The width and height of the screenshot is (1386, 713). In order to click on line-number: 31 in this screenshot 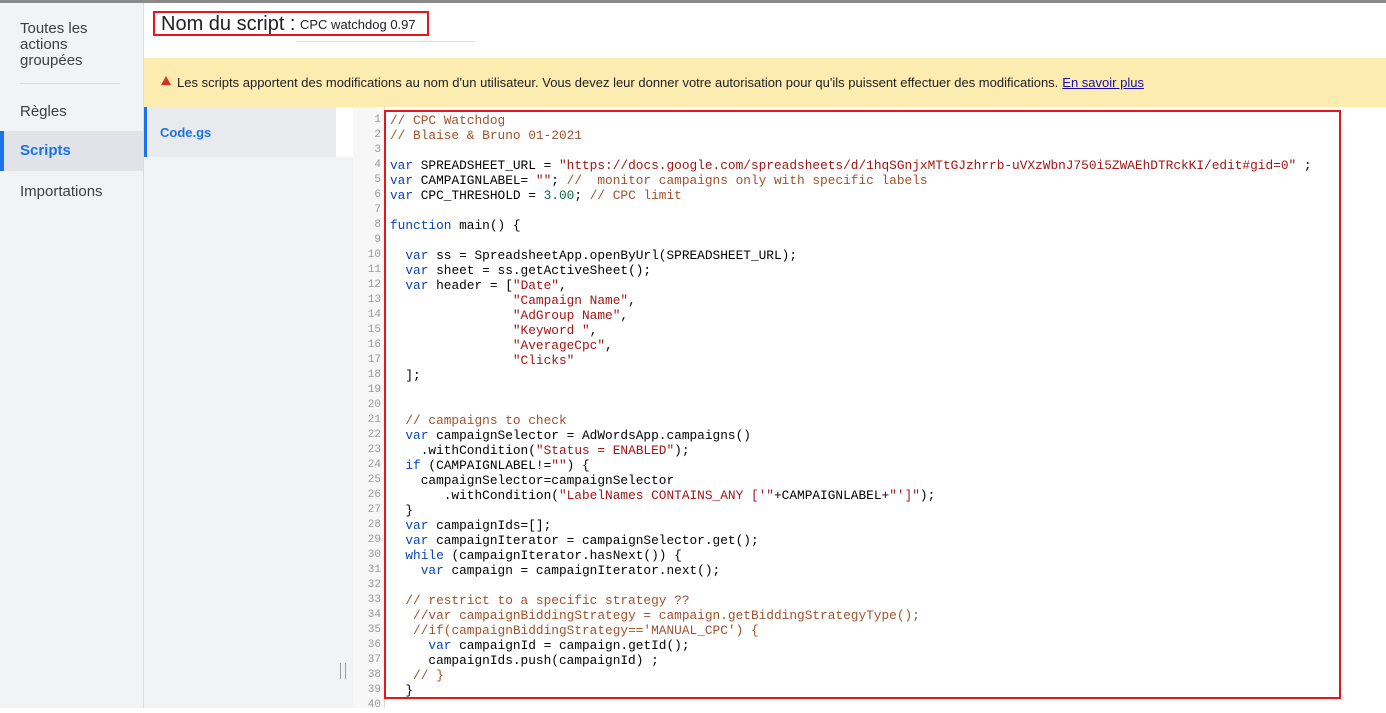, I will do `click(374, 570)`.